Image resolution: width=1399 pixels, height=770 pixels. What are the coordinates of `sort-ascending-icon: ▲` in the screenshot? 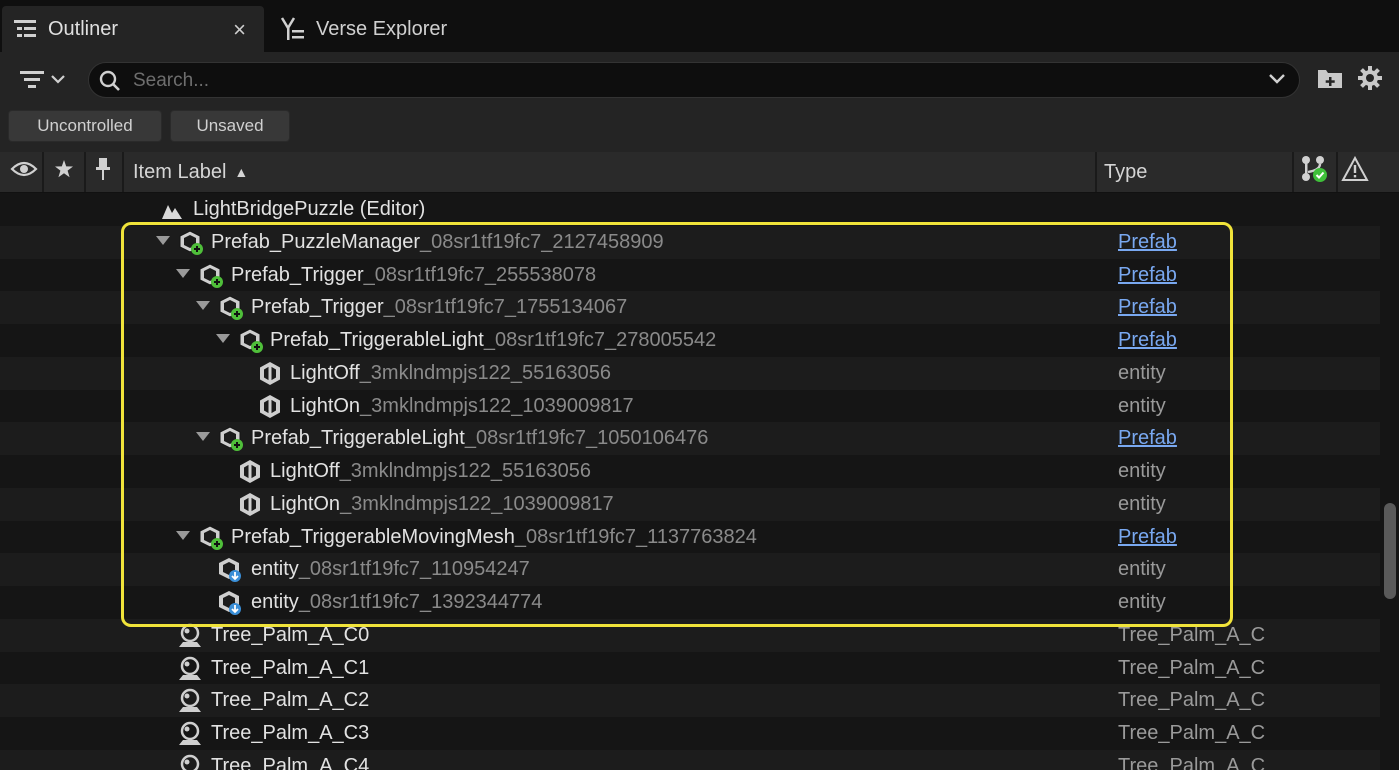 It's located at (241, 172).